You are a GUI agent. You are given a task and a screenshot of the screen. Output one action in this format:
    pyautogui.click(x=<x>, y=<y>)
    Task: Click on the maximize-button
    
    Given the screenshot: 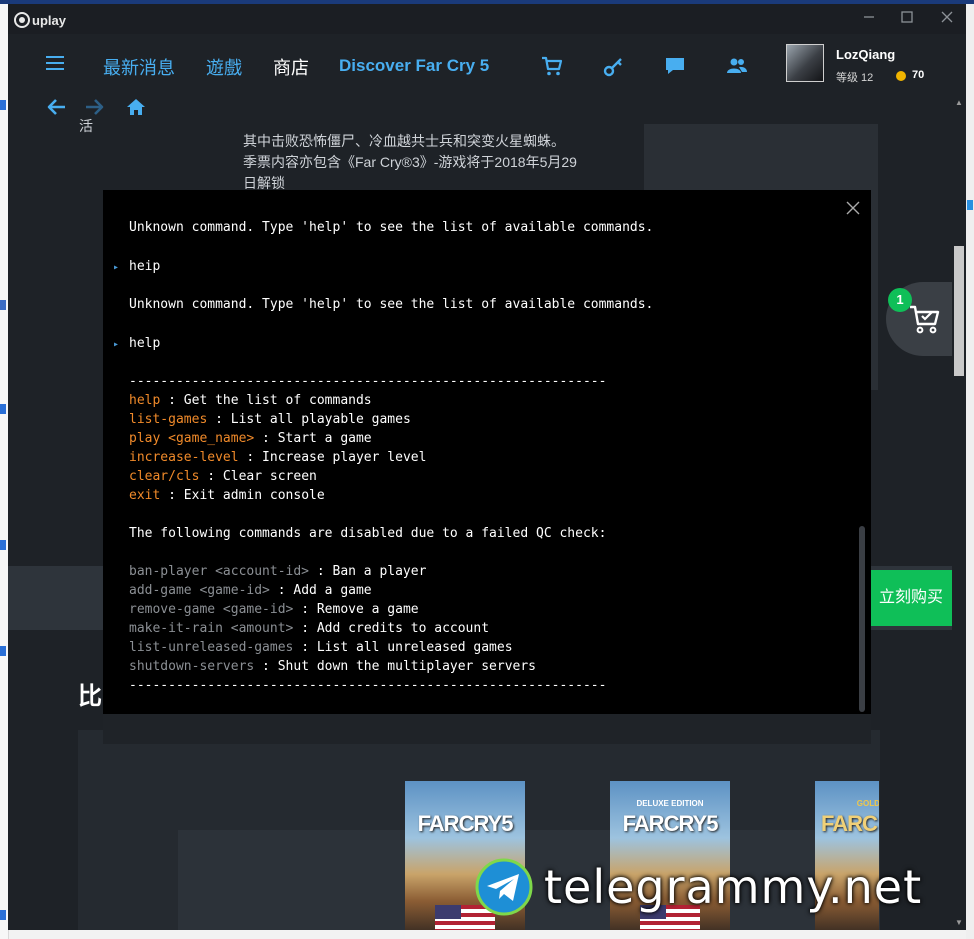 What is the action you would take?
    pyautogui.click(x=907, y=19)
    